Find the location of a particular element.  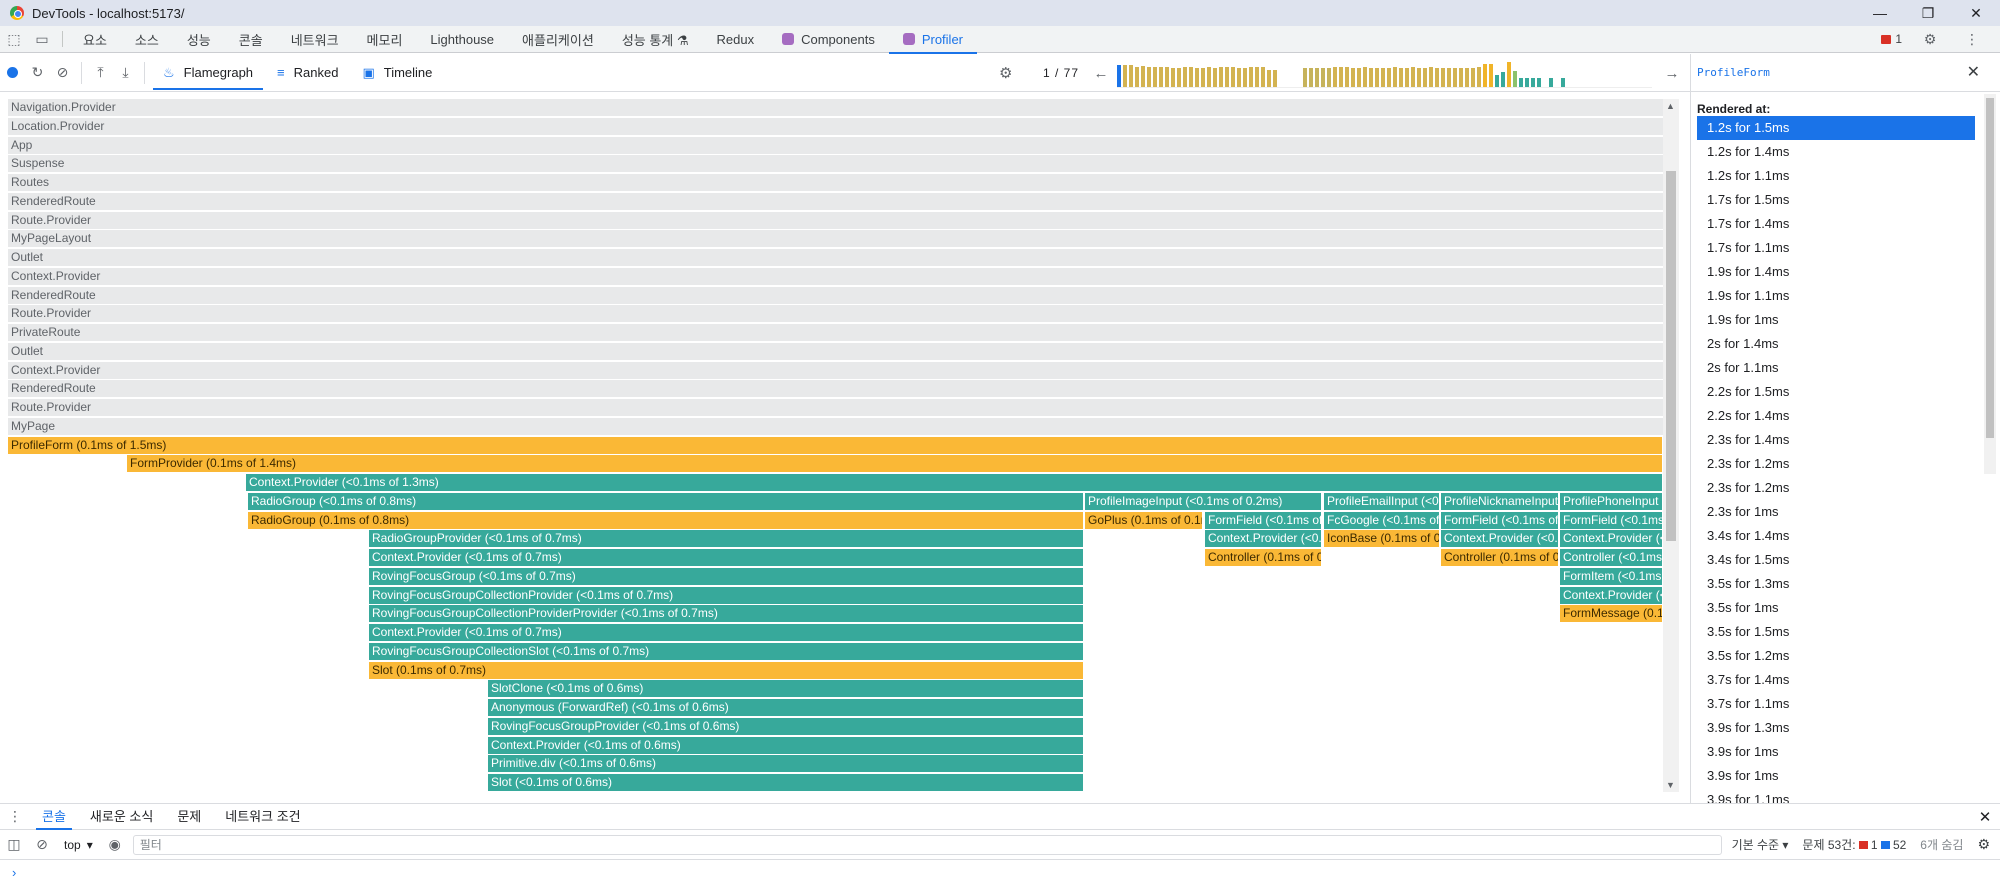

flame-node: Outlet is located at coordinates (835, 351).